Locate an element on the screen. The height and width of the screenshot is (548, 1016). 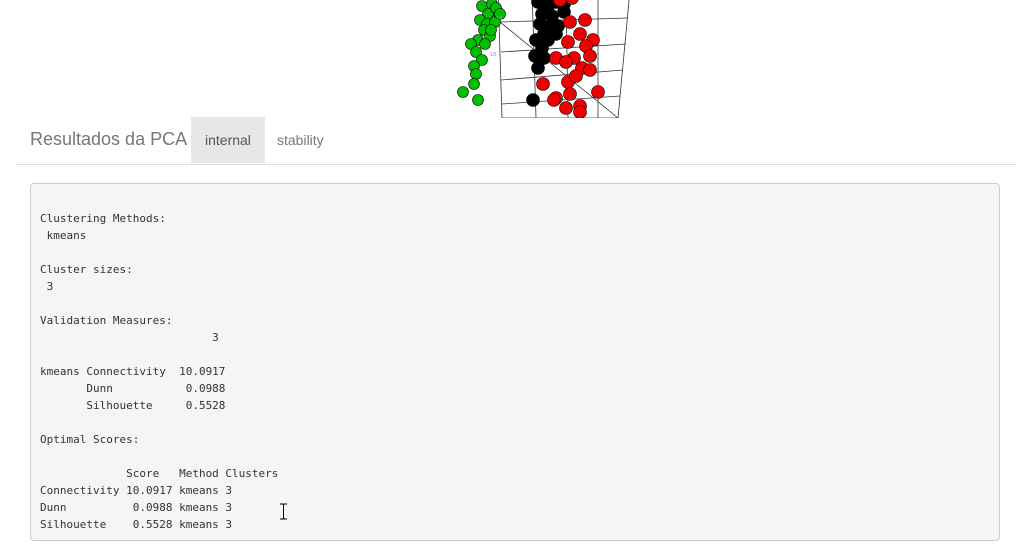
tab-internal: internal is located at coordinates (228, 140).